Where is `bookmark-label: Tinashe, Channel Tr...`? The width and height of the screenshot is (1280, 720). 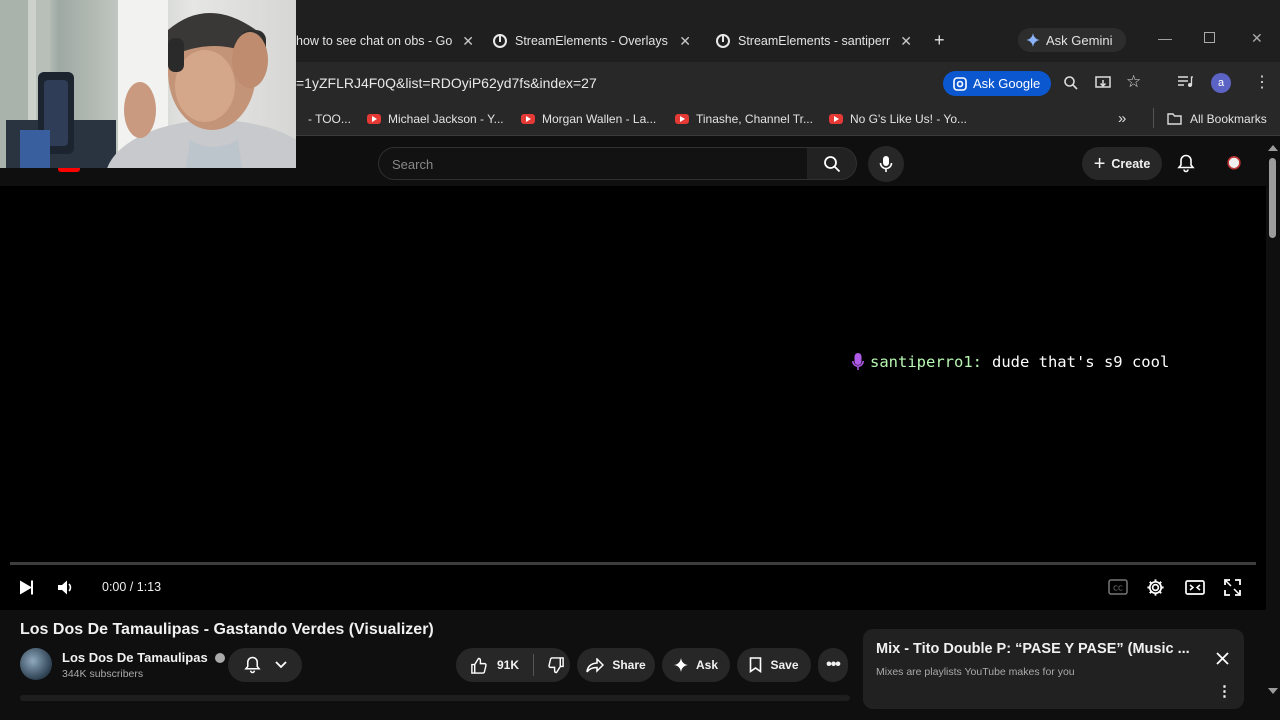
bookmark-label: Tinashe, Channel Tr... is located at coordinates (754, 119).